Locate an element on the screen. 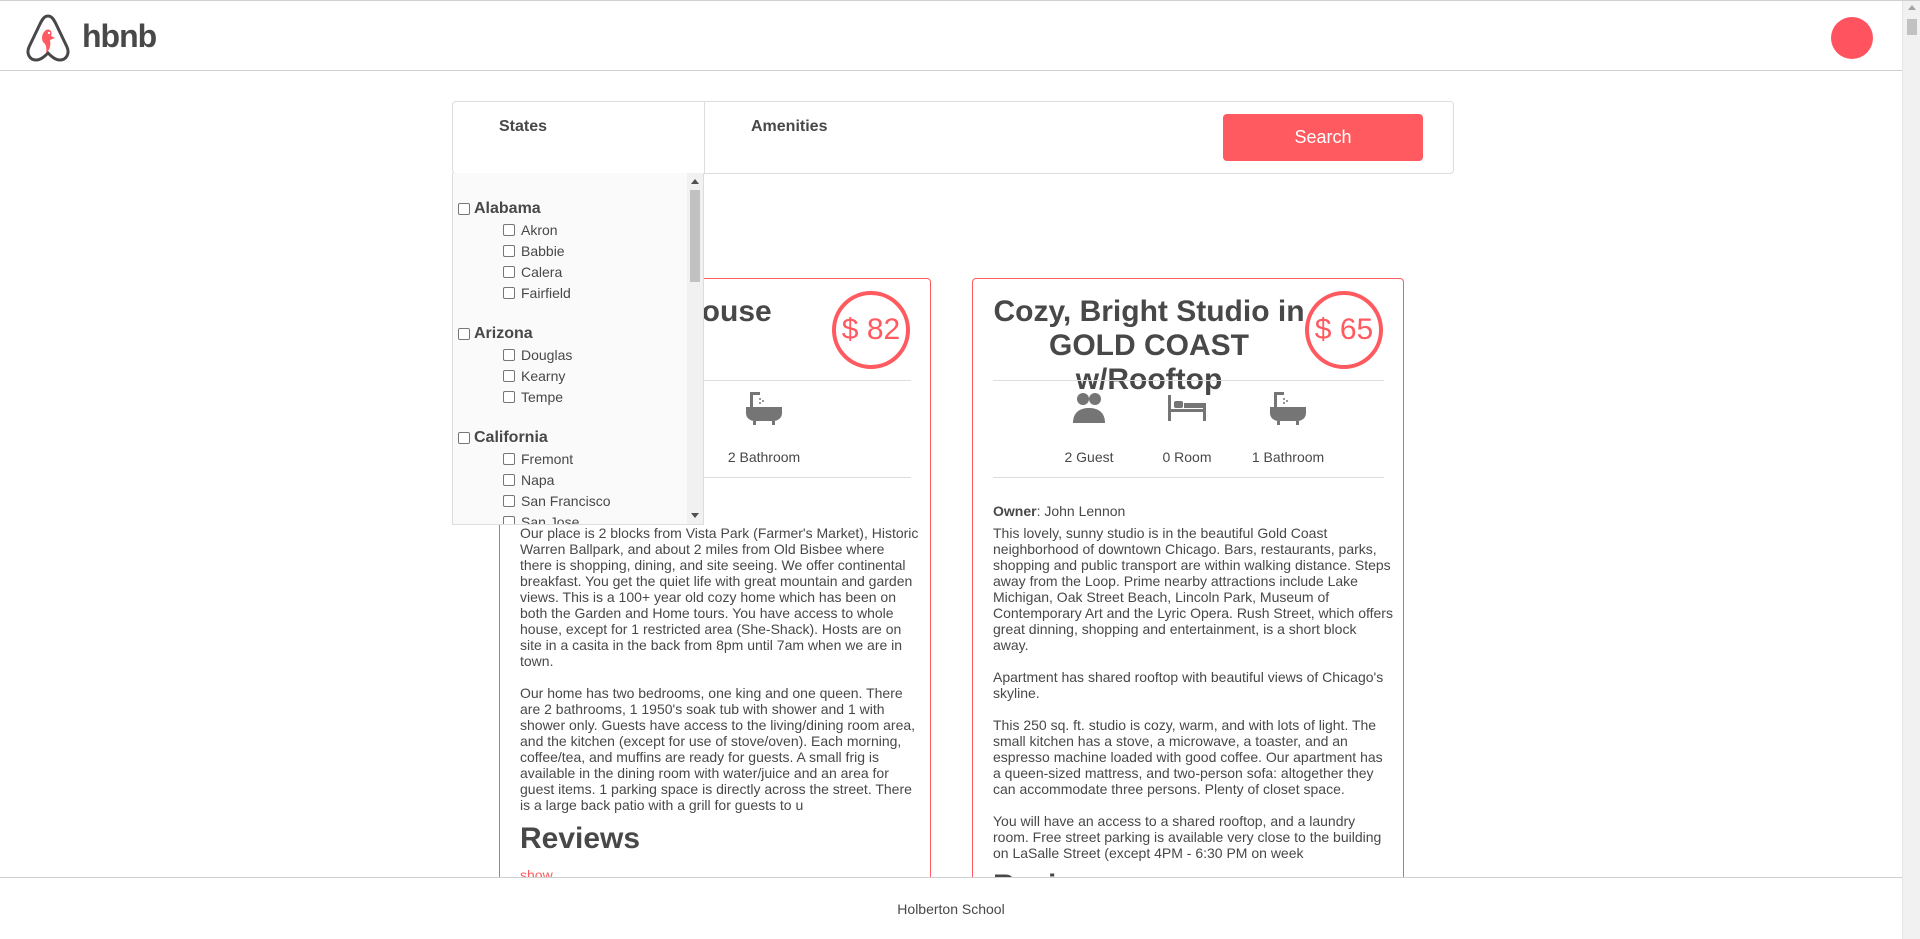 The height and width of the screenshot is (939, 1920). bathroom-count: 1 Bathroom is located at coordinates (1288, 457).